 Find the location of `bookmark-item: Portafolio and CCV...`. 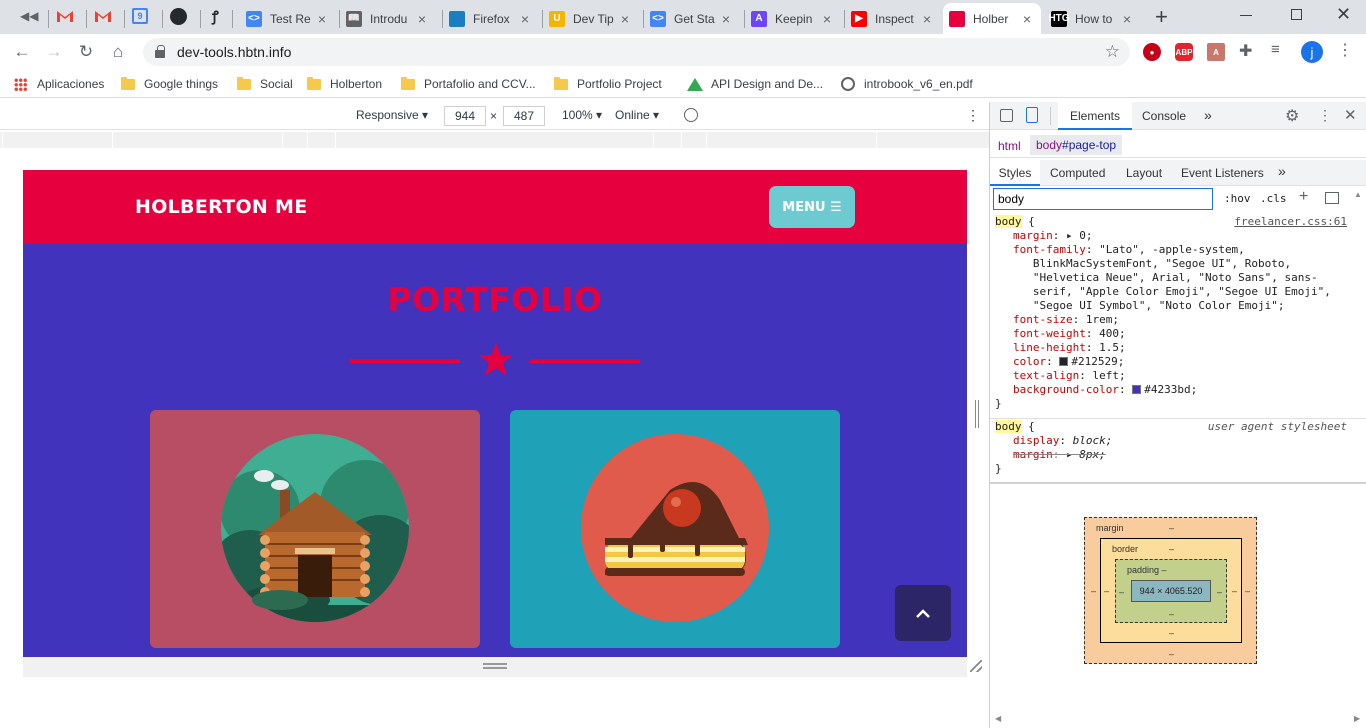

bookmark-item: Portafolio and CCV... is located at coordinates (468, 84).